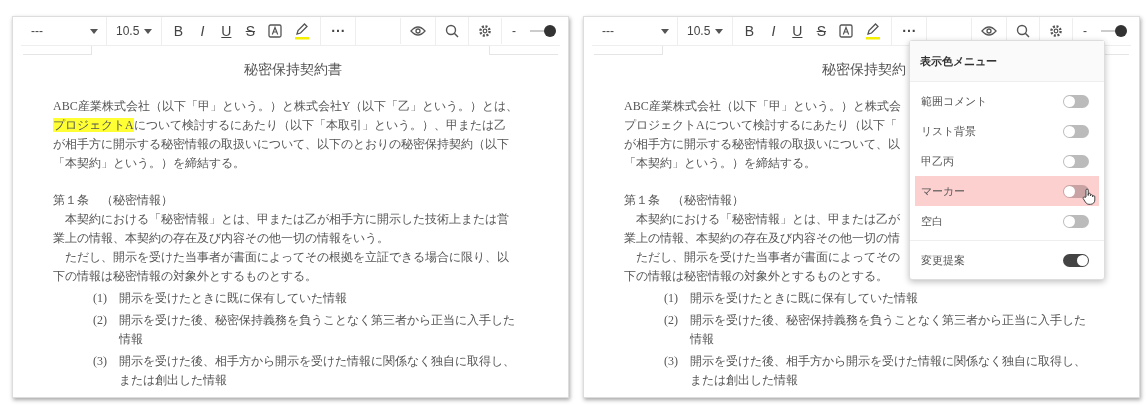 The width and height of the screenshot is (1148, 405). What do you see at coordinates (1089, 196) in the screenshot?
I see `hand-cursor-icon` at bounding box center [1089, 196].